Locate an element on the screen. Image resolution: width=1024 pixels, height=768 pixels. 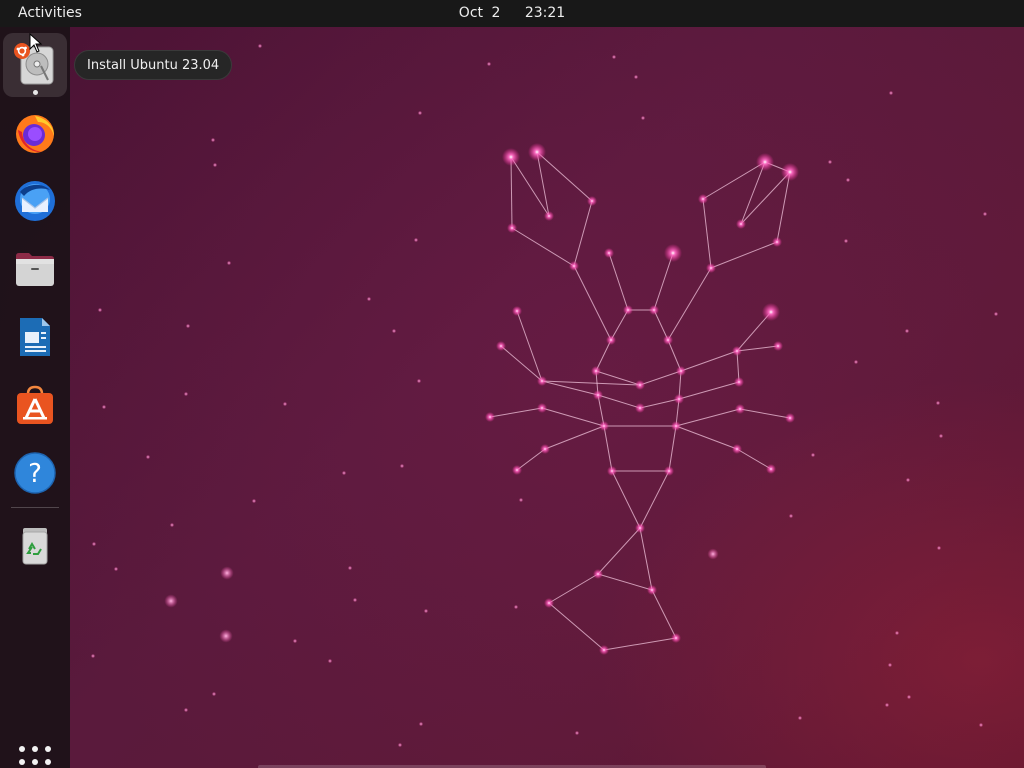
dock-item-firefox is located at coordinates (35, 133).